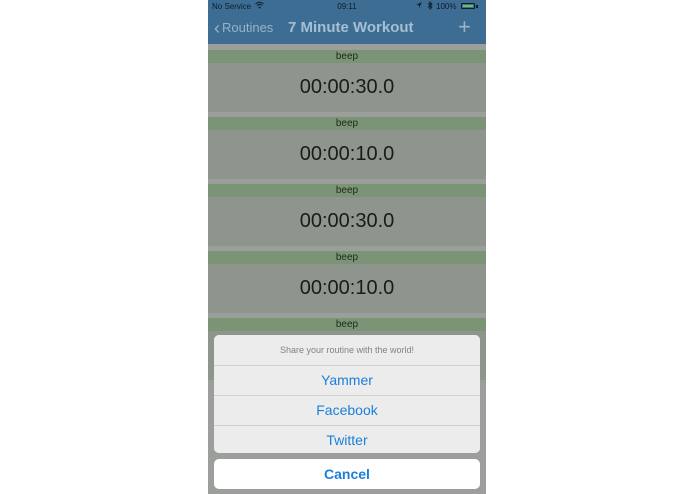 This screenshot has width=695, height=494. What do you see at coordinates (430, 6) in the screenshot?
I see `bluetooth-icon` at bounding box center [430, 6].